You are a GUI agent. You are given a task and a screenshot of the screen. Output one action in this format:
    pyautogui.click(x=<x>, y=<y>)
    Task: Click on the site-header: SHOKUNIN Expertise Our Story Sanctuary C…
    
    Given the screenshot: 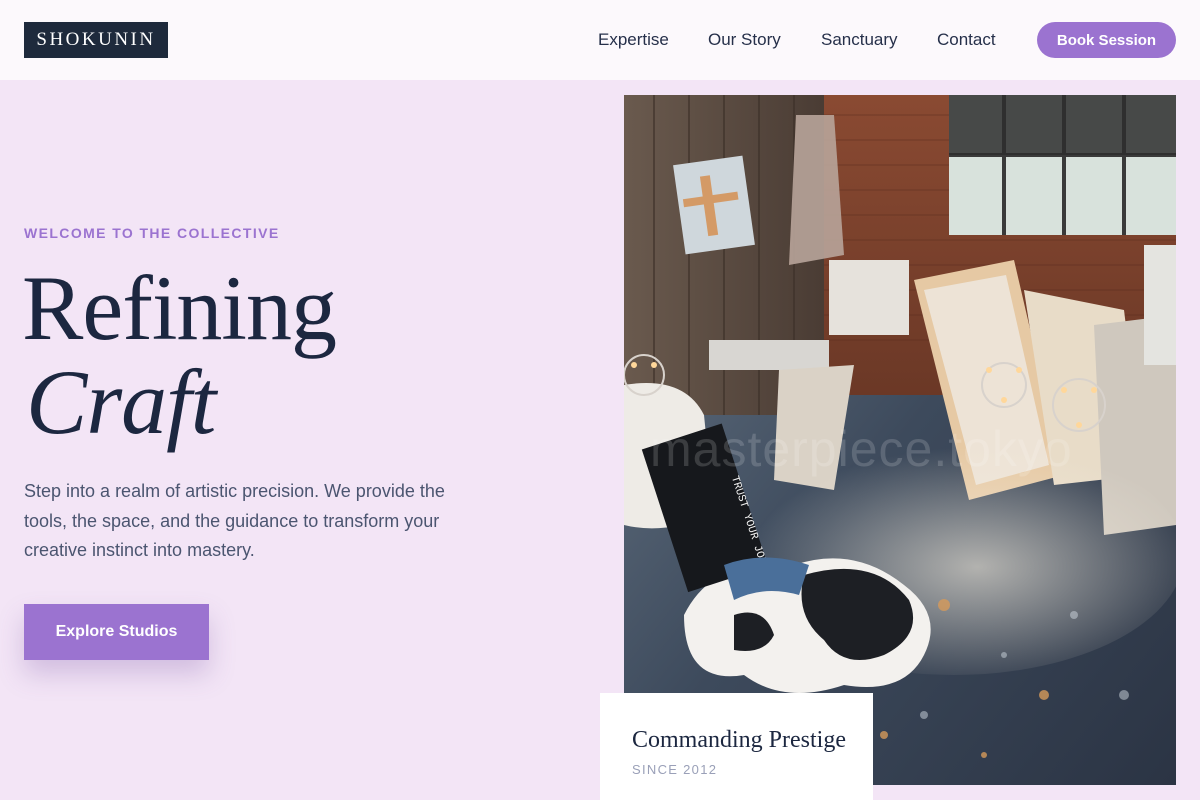 What is the action you would take?
    pyautogui.click(x=600, y=40)
    